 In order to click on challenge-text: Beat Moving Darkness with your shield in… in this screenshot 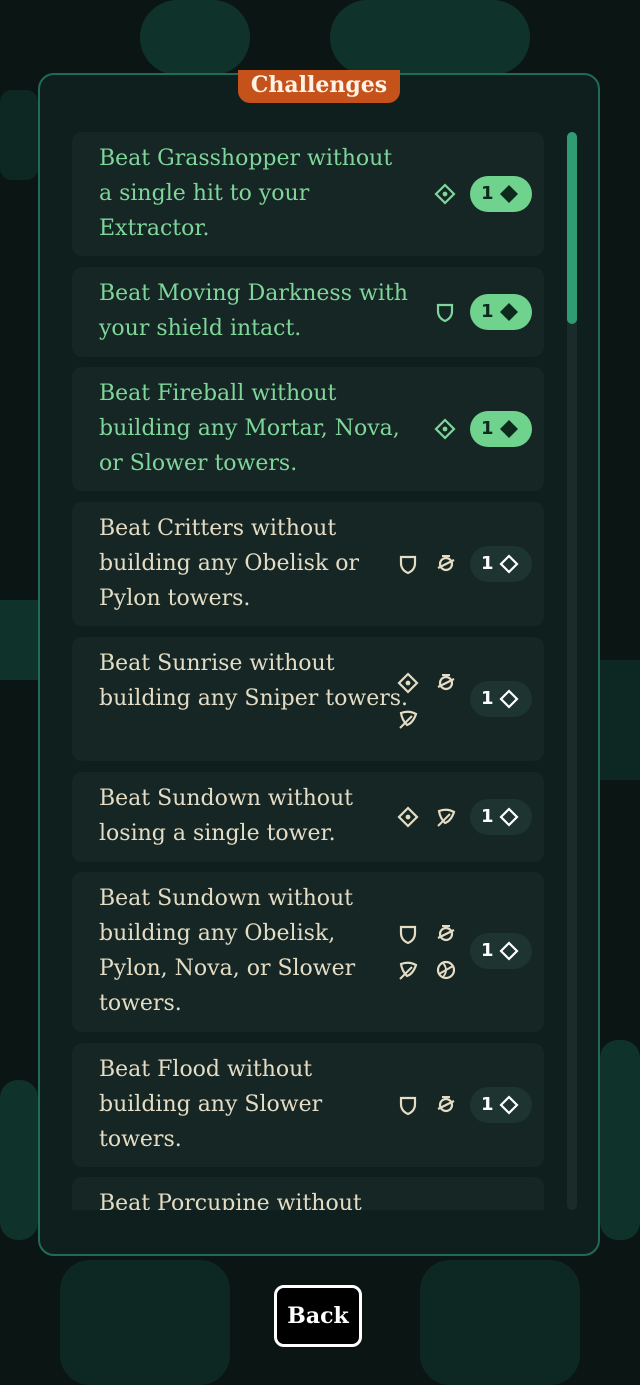, I will do `click(253, 311)`.